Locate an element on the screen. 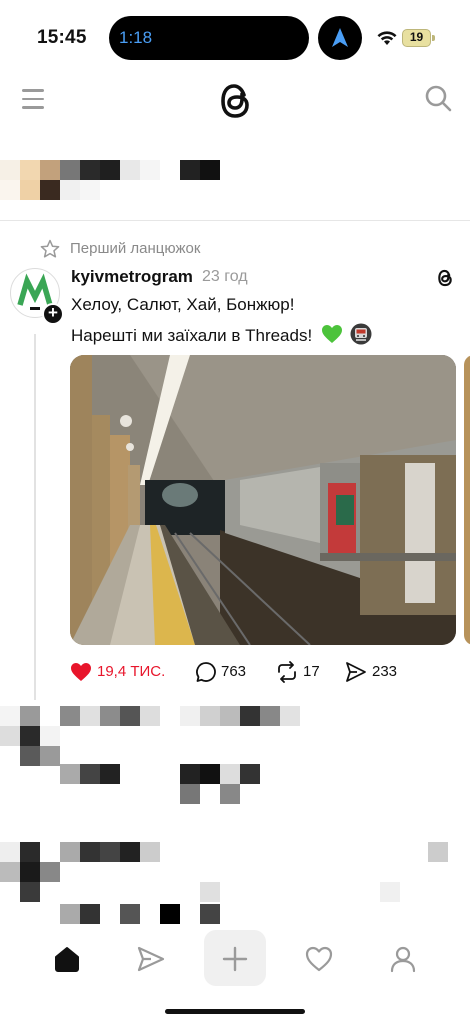  thread-label-text: Перший ланцюжок is located at coordinates (135, 248).